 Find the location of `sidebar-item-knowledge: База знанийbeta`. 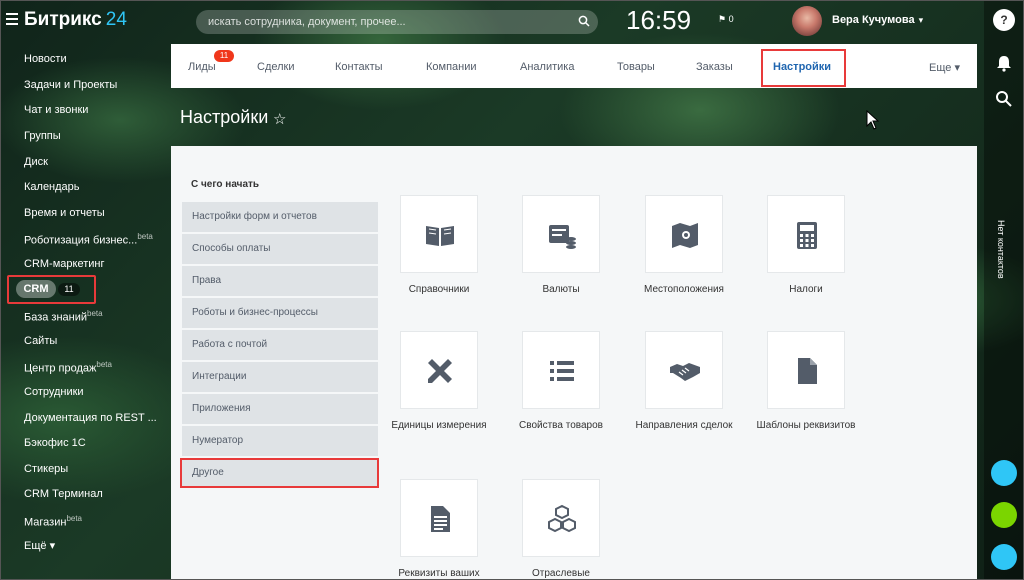

sidebar-item-knowledge: База знанийbeta is located at coordinates (63, 316).